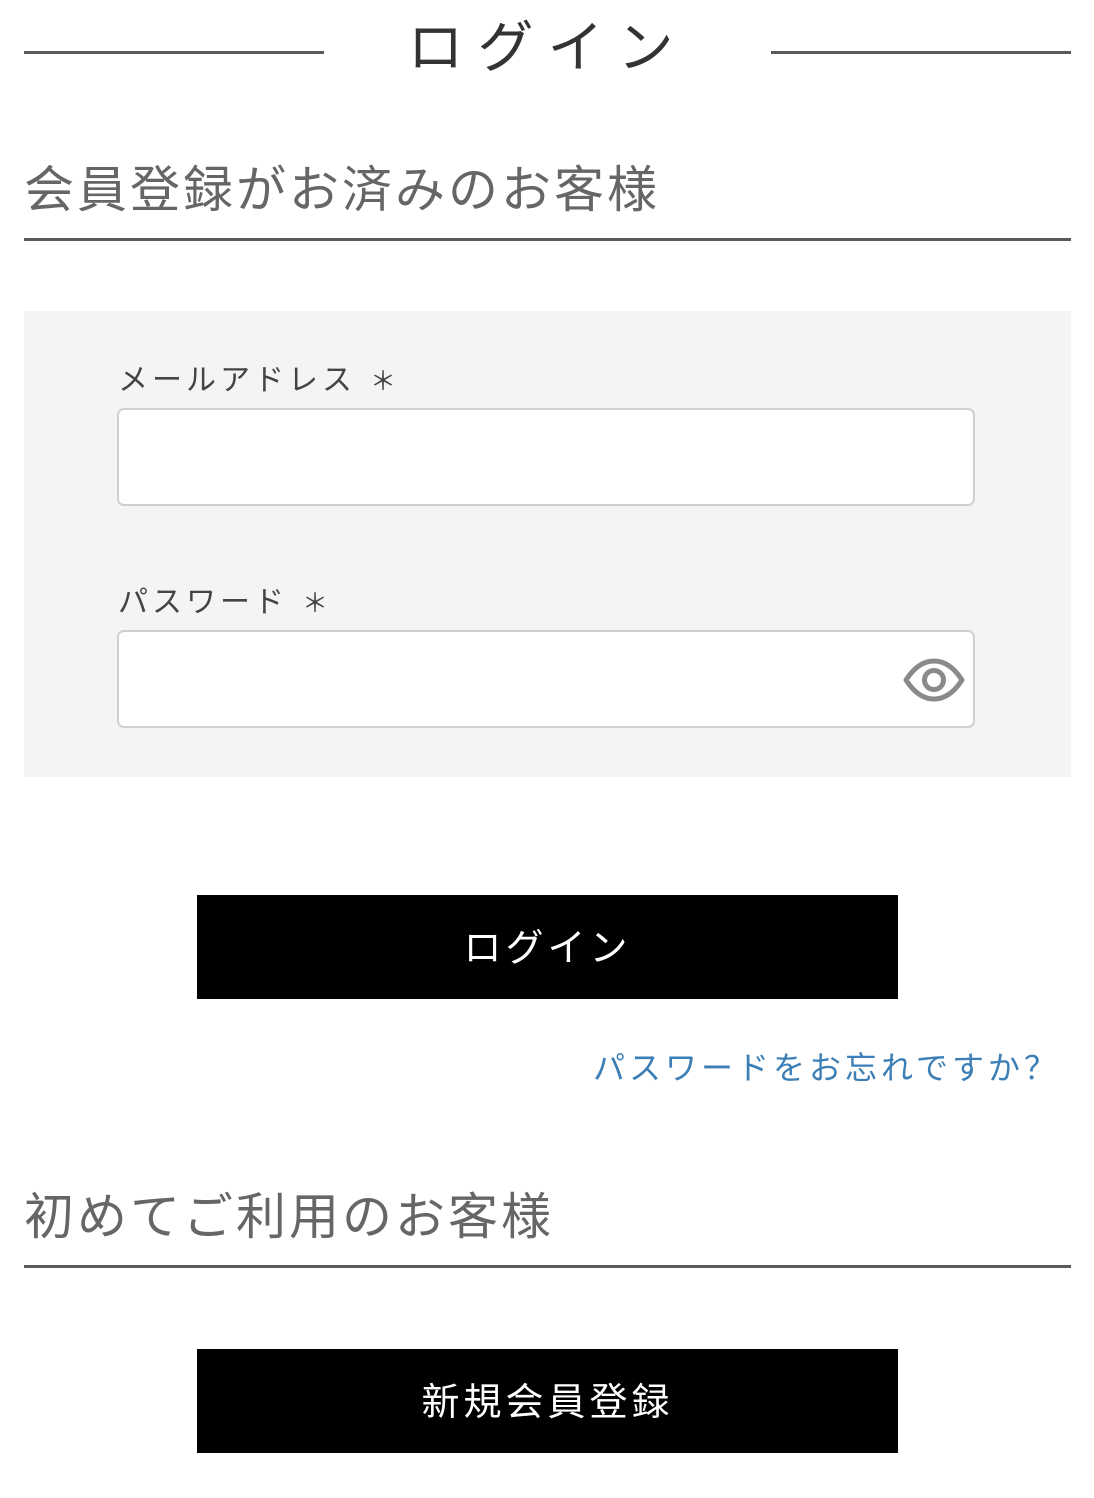  What do you see at coordinates (174, 52) in the screenshot?
I see `header-divider-left` at bounding box center [174, 52].